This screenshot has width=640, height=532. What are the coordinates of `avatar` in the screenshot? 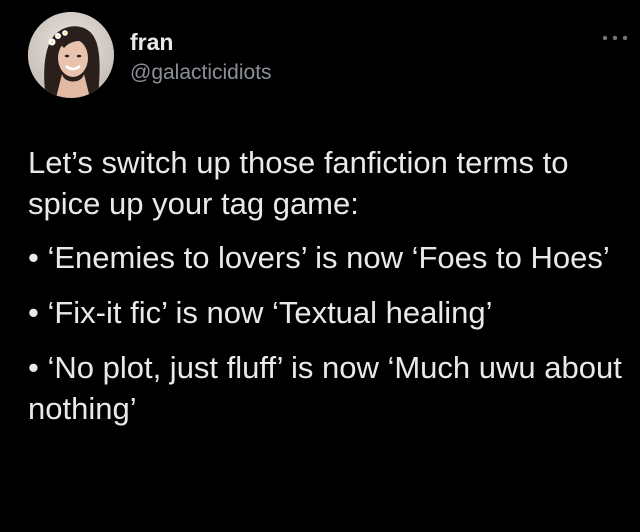 It's located at (71, 55).